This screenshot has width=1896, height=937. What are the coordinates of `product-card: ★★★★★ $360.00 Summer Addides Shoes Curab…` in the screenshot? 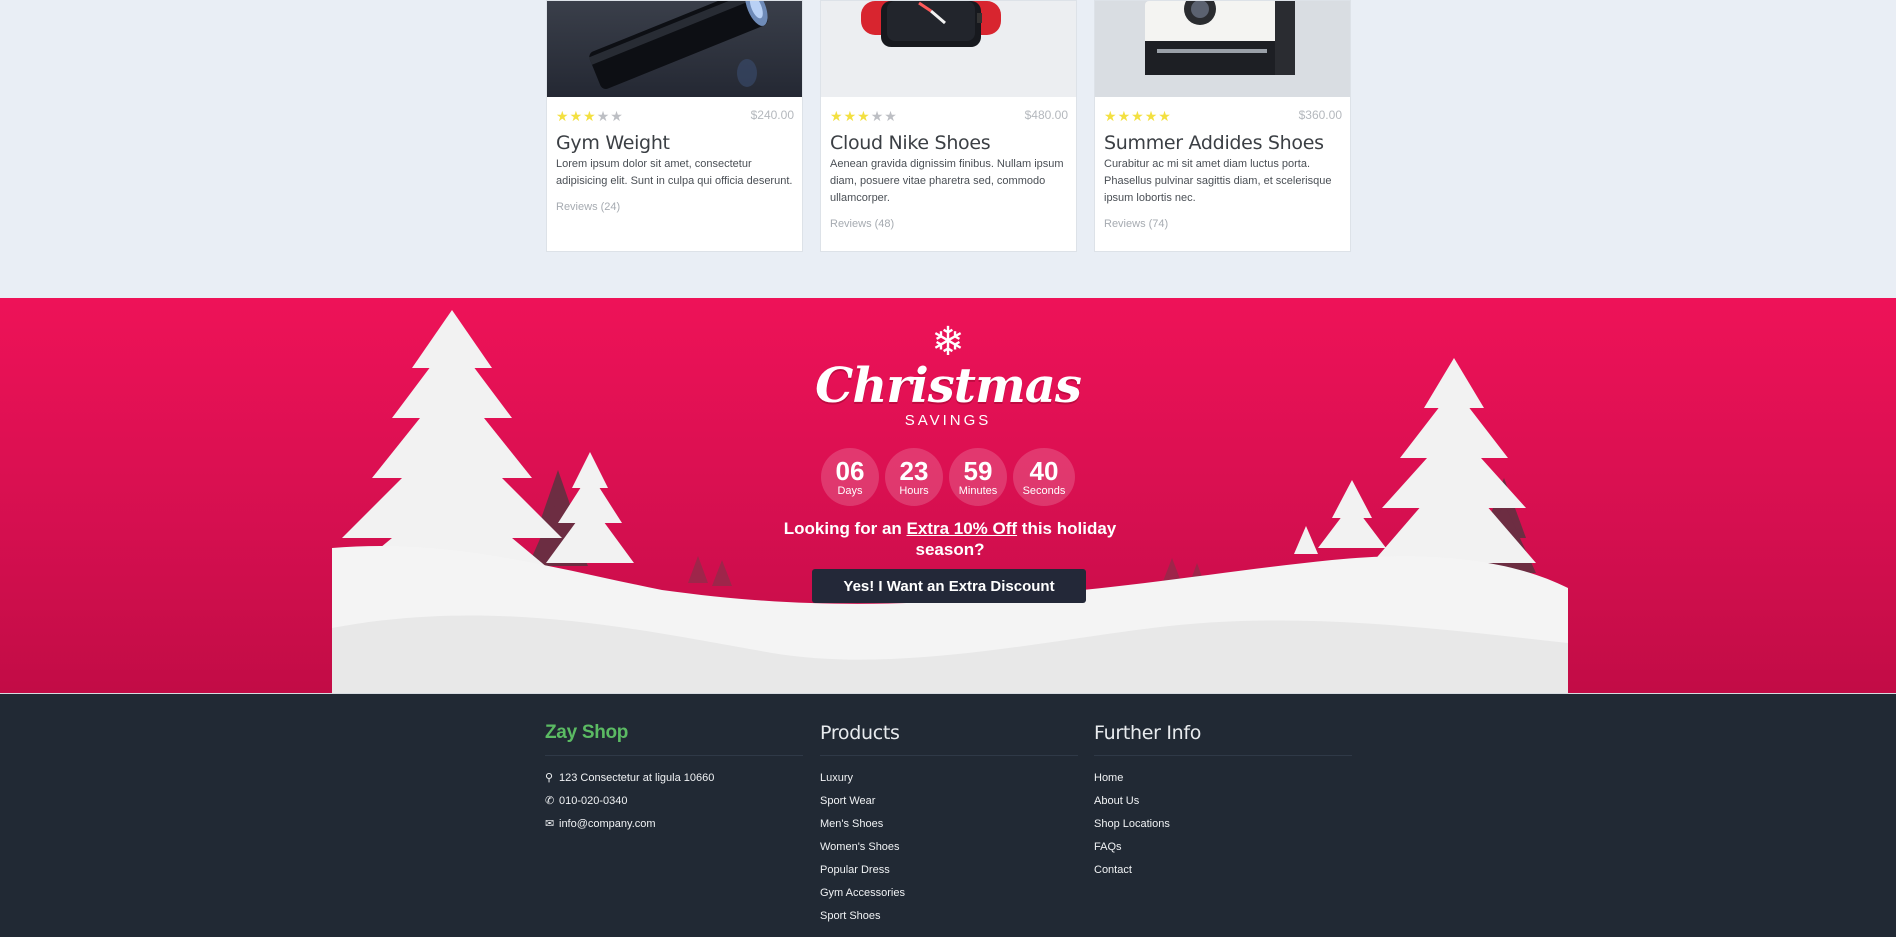 It's located at (1222, 126).